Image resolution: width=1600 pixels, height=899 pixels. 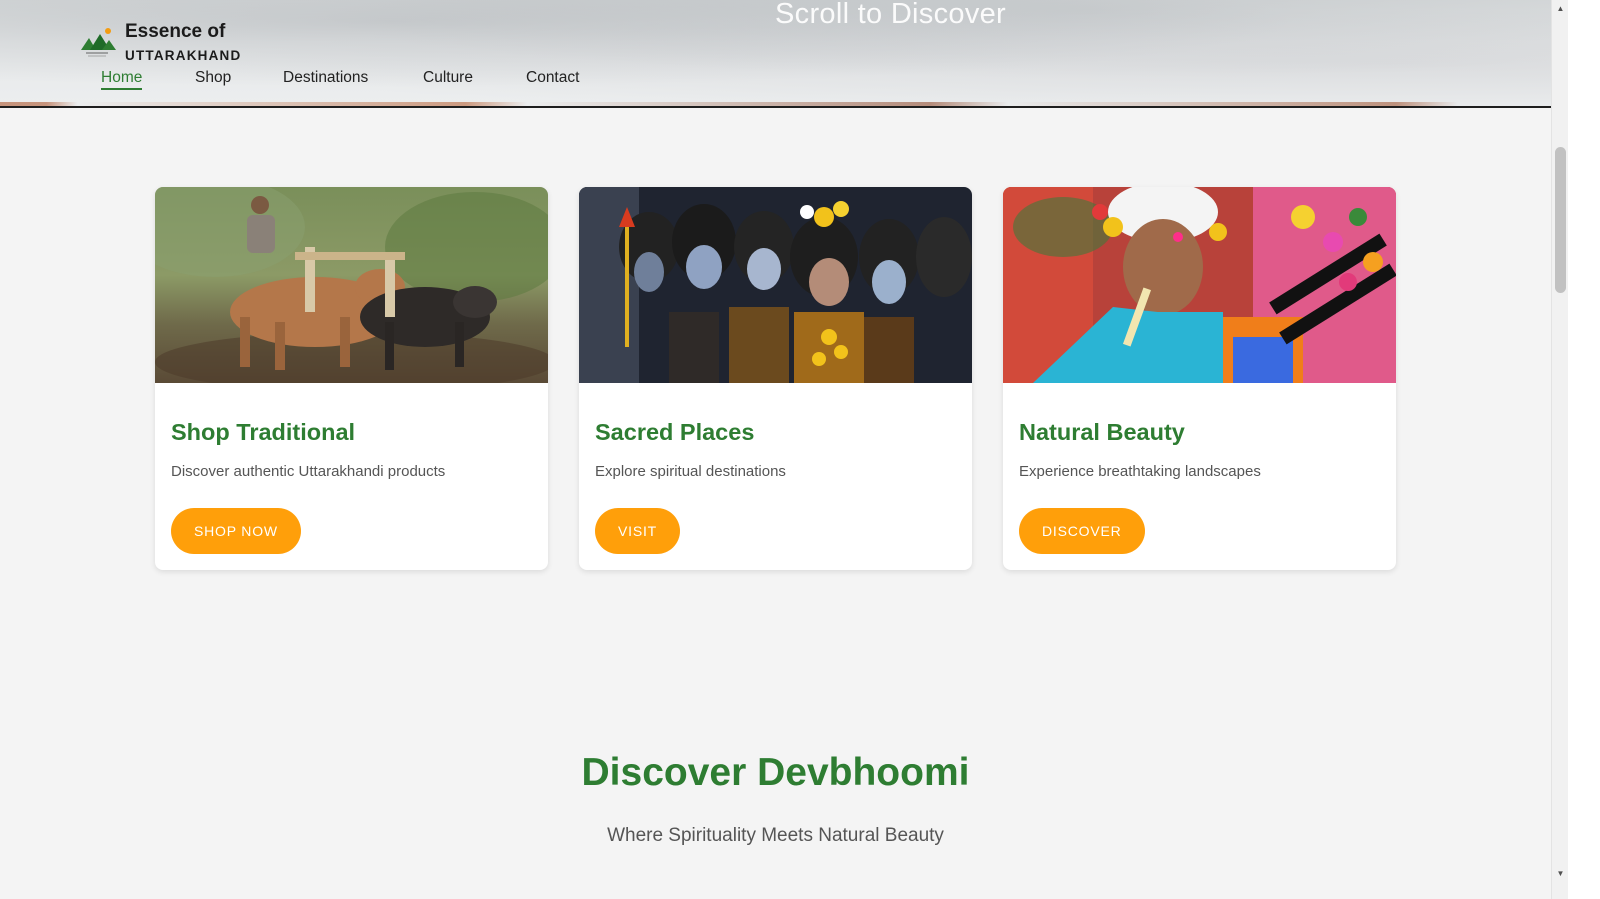 I want to click on section-subtitle: Where Spirituality Meets Natural Beauty, so click(x=775, y=835).